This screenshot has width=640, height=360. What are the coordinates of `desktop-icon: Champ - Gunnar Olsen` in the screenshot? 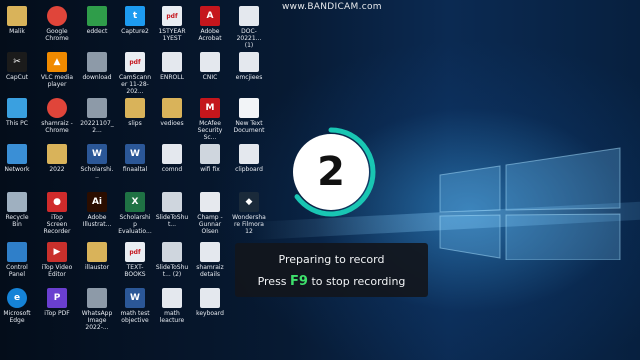 It's located at (210, 213).